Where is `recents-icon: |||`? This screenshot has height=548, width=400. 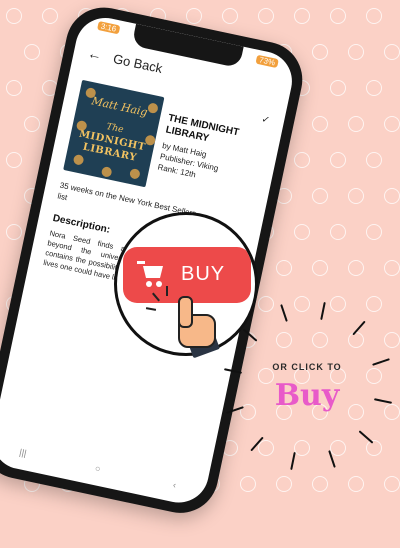
recents-icon: ||| is located at coordinates (23, 452).